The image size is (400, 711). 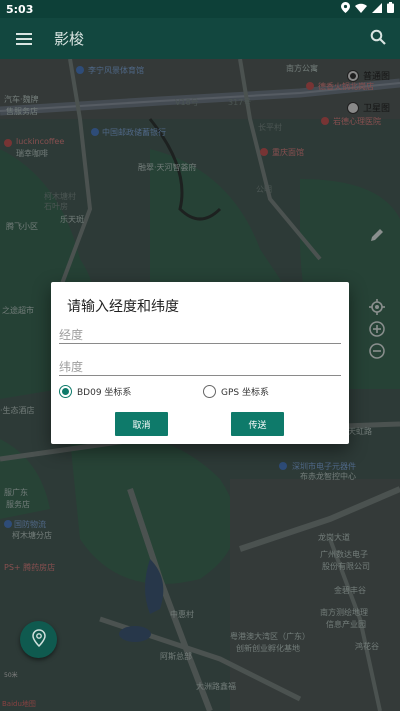 What do you see at coordinates (377, 351) in the screenshot?
I see `zoom-out-icon` at bounding box center [377, 351].